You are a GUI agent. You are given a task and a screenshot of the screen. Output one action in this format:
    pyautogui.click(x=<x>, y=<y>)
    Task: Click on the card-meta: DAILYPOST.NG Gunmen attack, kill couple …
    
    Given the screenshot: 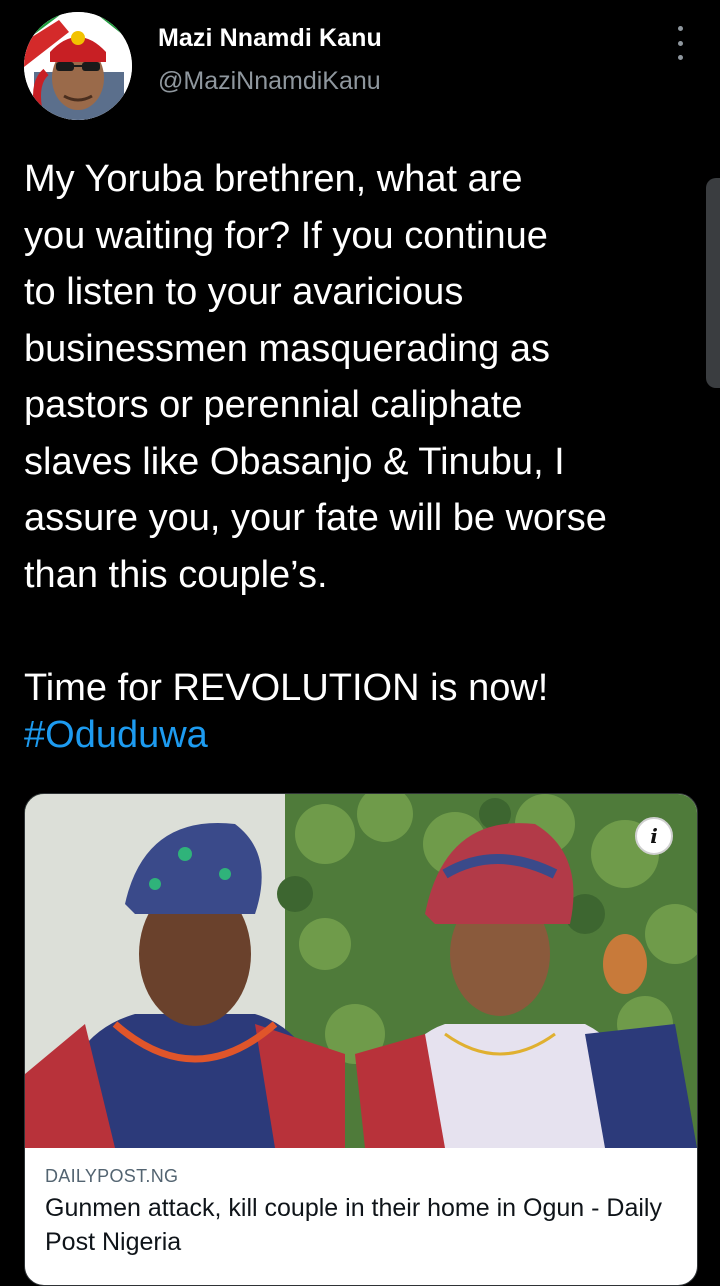 What is the action you would take?
    pyautogui.click(x=365, y=1212)
    